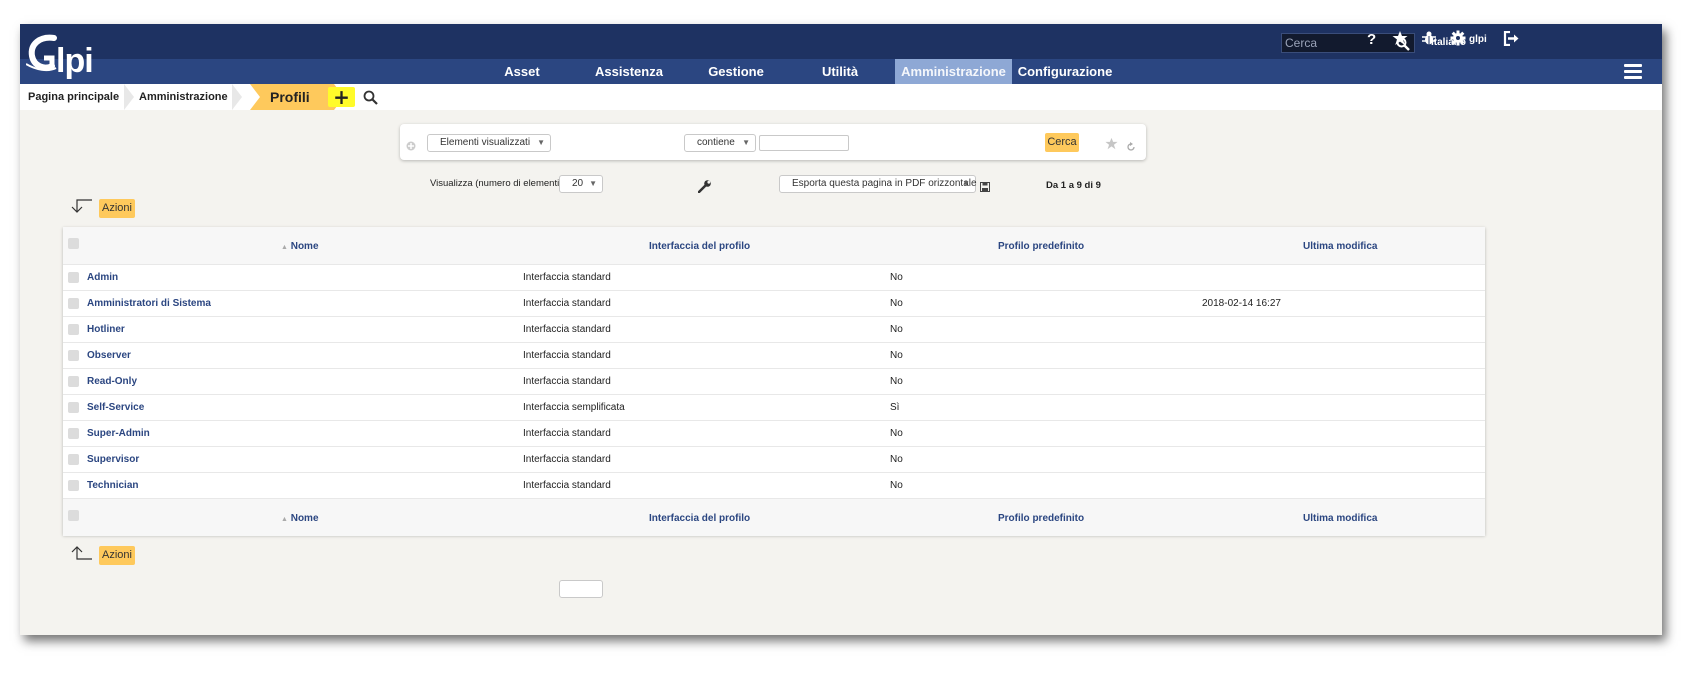 The height and width of the screenshot is (678, 1704). Describe the element at coordinates (102, 278) in the screenshot. I see `row-name-link: Admin` at that location.